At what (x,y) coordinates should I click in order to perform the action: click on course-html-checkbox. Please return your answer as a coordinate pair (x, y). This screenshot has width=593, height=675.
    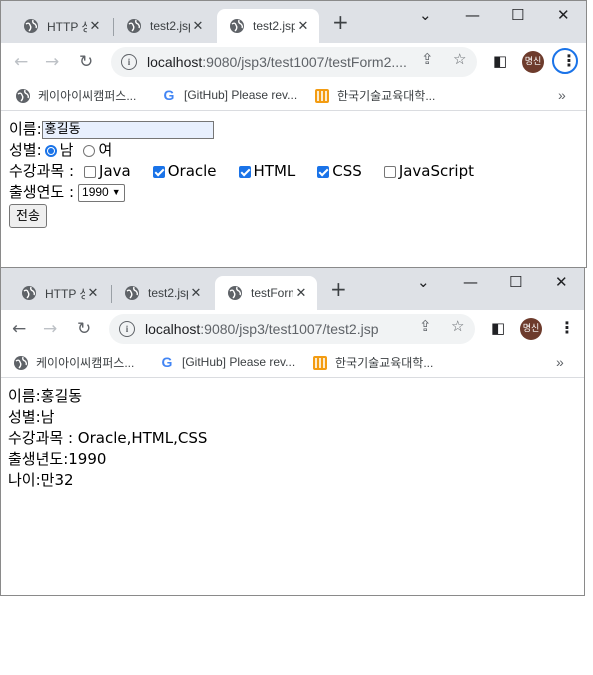
    Looking at the image, I should click on (244, 171).